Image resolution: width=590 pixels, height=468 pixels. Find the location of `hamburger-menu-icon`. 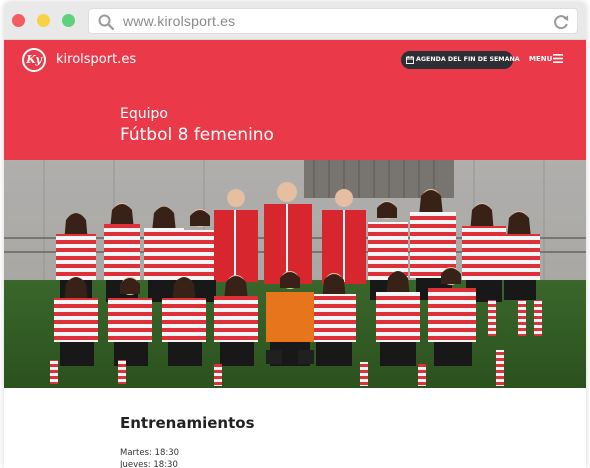

hamburger-menu-icon is located at coordinates (558, 58).